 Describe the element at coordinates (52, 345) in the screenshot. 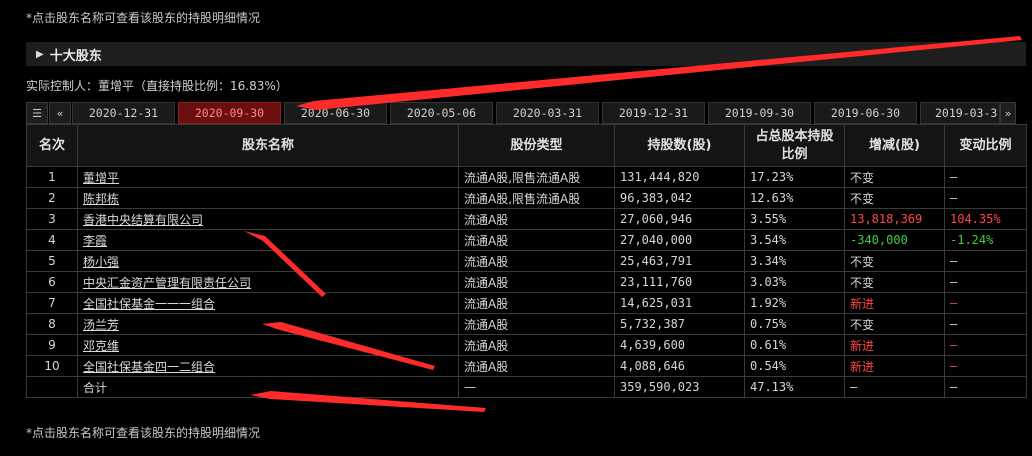

I see `rank-cell: 9` at that location.